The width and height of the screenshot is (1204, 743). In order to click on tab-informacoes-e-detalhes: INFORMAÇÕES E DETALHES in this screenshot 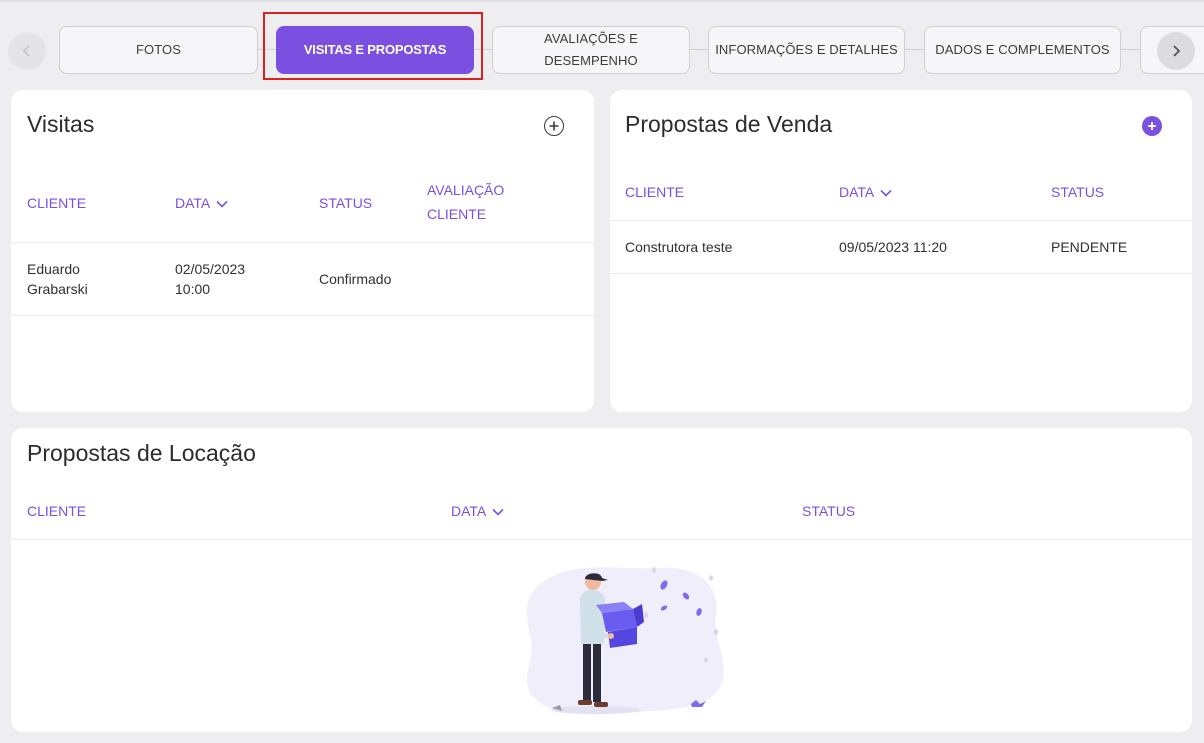, I will do `click(806, 50)`.